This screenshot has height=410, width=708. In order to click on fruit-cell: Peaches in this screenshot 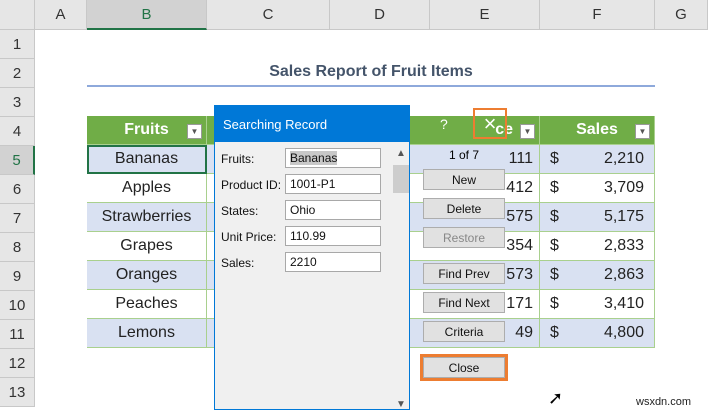, I will do `click(147, 304)`.